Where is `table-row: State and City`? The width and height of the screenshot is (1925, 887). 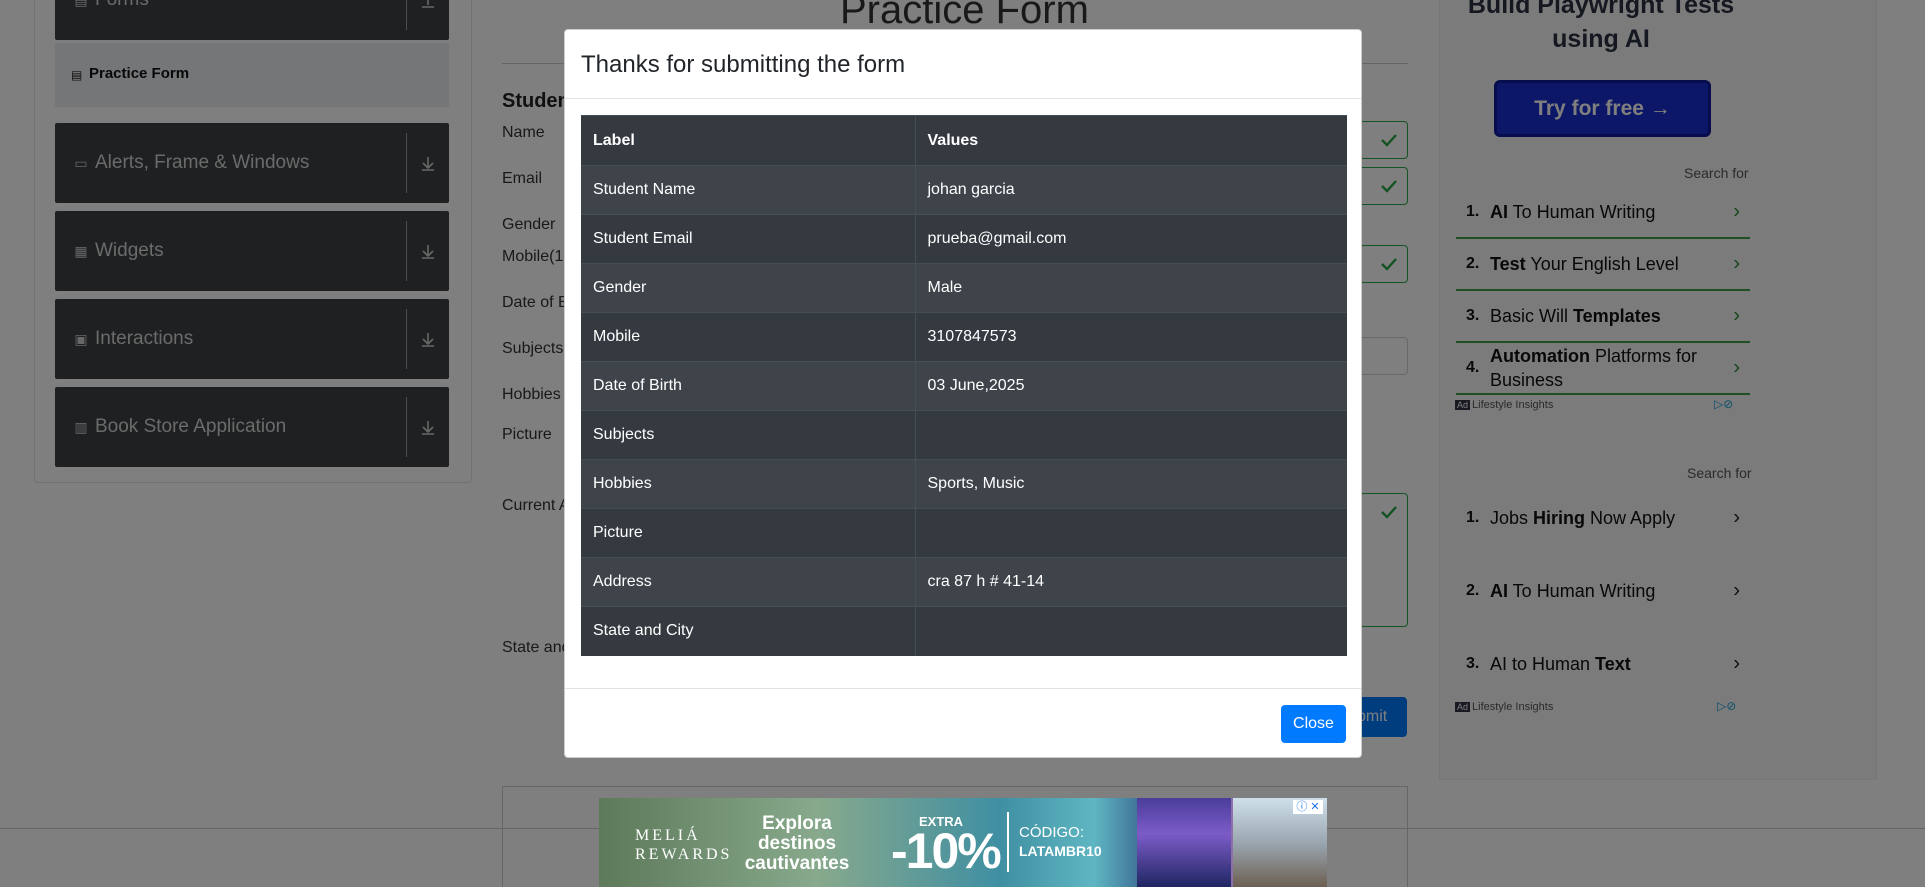
table-row: State and City is located at coordinates (964, 631).